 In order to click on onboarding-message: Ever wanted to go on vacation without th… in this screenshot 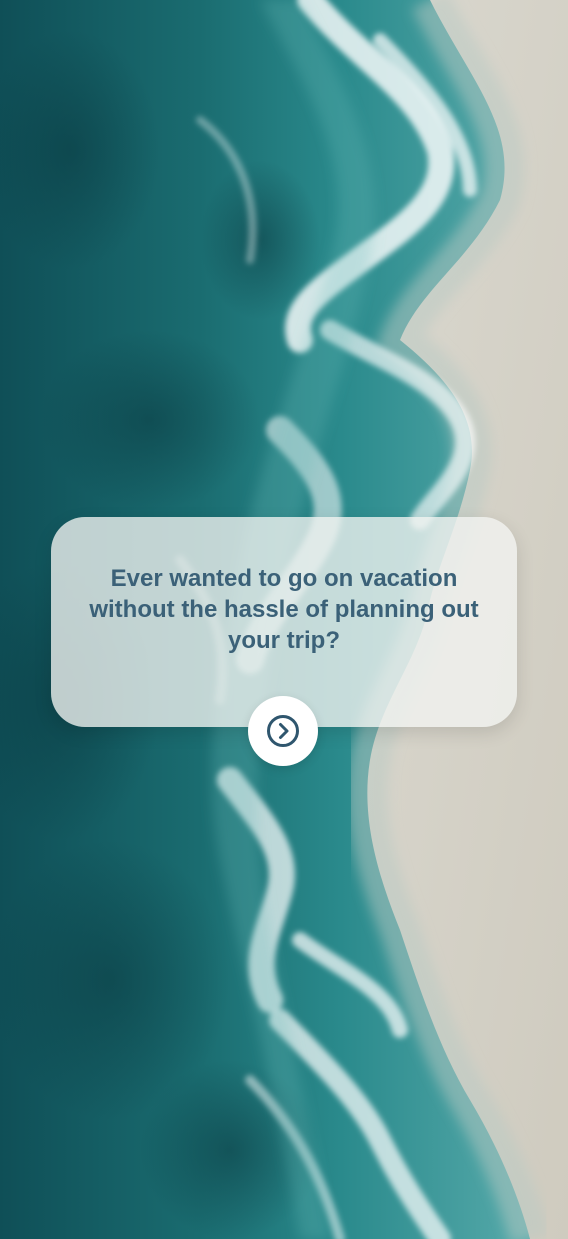, I will do `click(284, 609)`.